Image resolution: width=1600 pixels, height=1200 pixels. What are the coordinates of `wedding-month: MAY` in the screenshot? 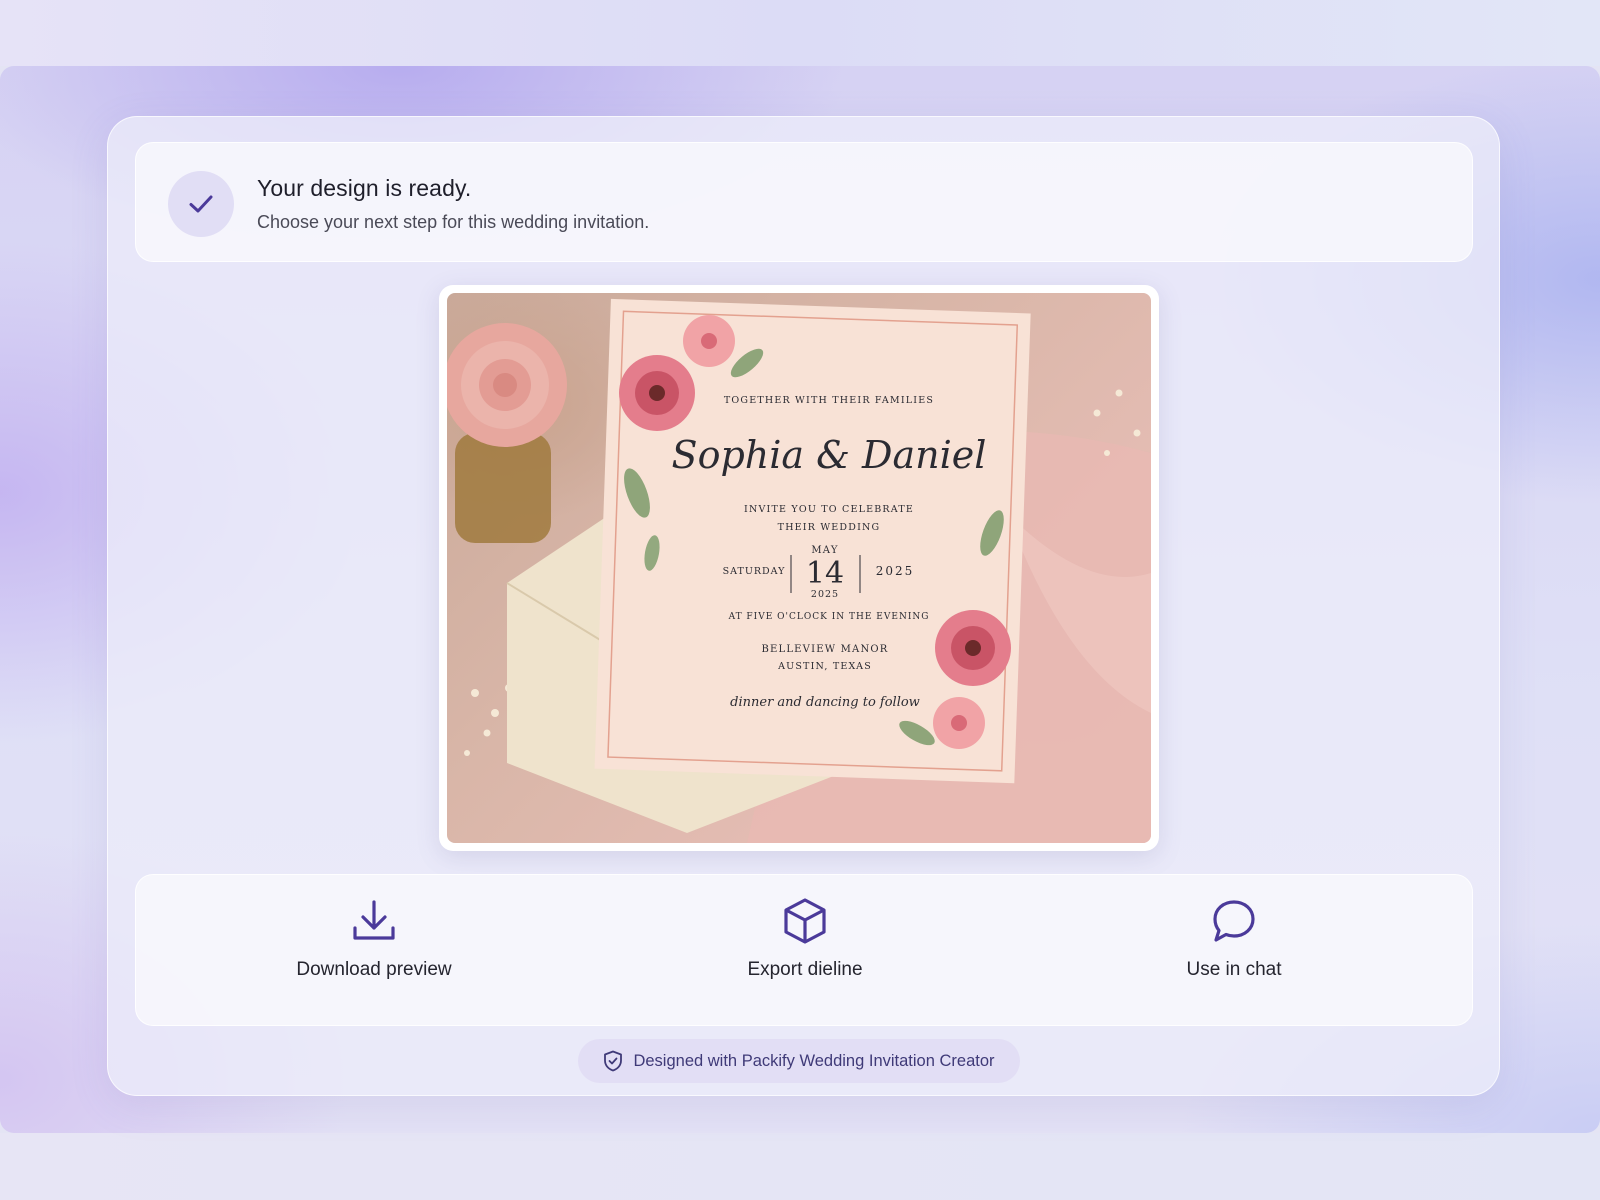 It's located at (824, 550).